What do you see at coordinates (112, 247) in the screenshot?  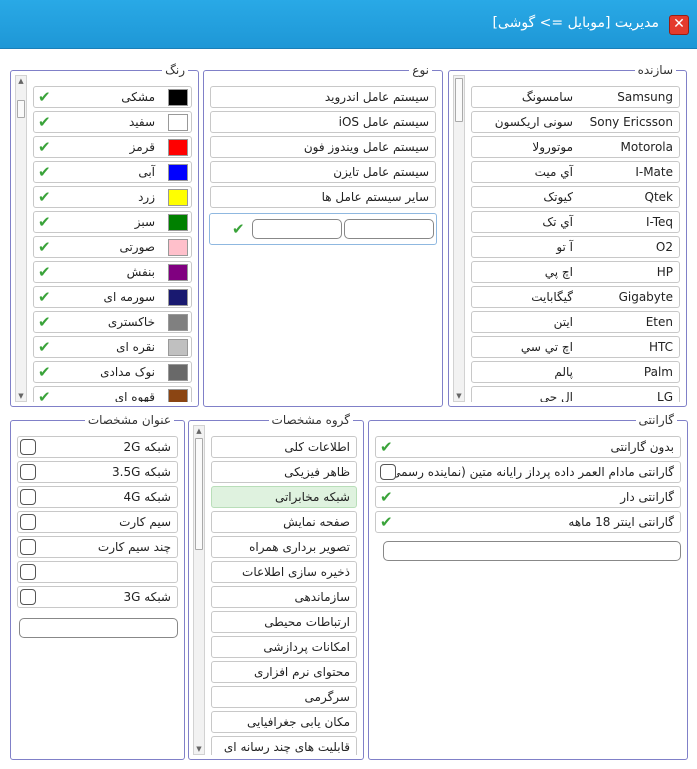 I see `color-item: صورتی ✔` at bounding box center [112, 247].